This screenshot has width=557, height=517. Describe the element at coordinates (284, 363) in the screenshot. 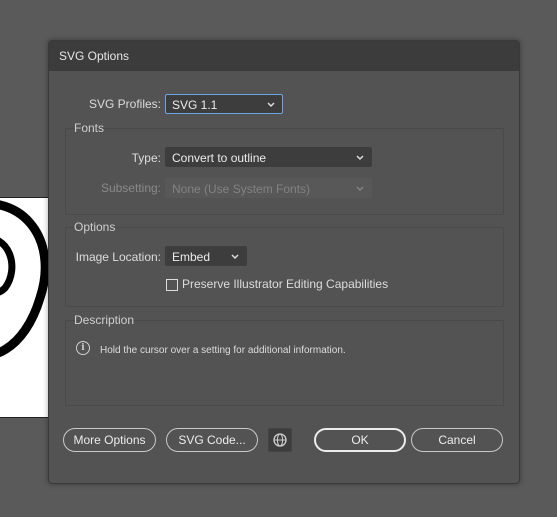

I see `description-group` at that location.